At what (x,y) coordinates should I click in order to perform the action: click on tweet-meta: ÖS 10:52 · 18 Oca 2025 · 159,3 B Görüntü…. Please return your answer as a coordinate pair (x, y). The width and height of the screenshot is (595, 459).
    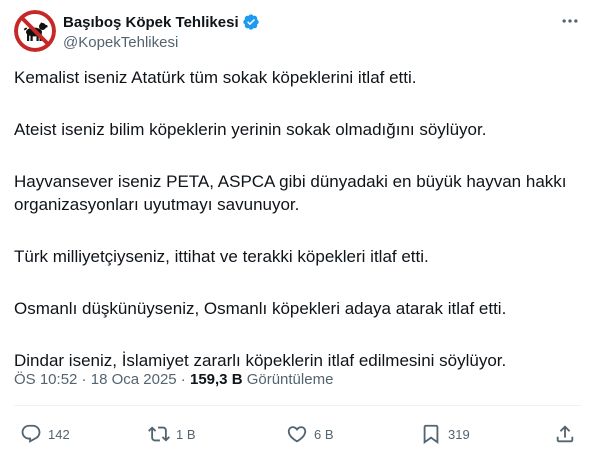
    Looking at the image, I should click on (173, 379).